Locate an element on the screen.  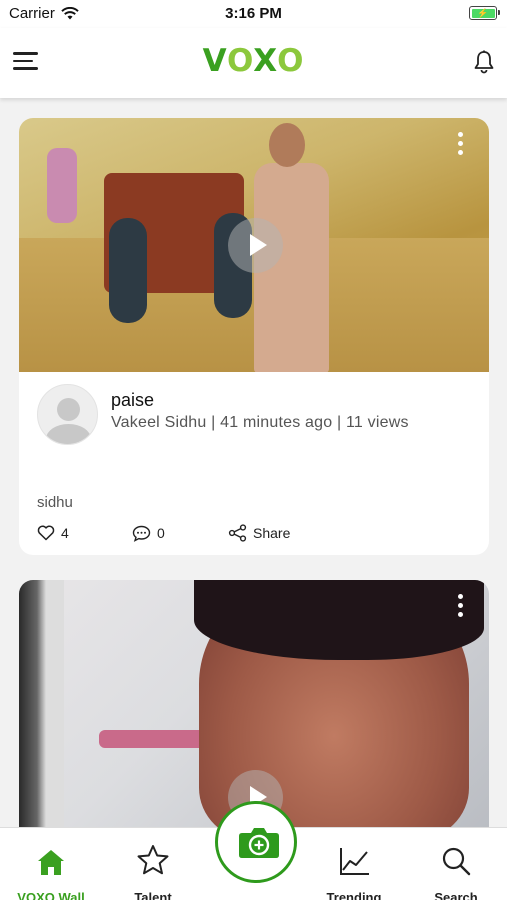
post-title: paise is located at coordinates (132, 400).